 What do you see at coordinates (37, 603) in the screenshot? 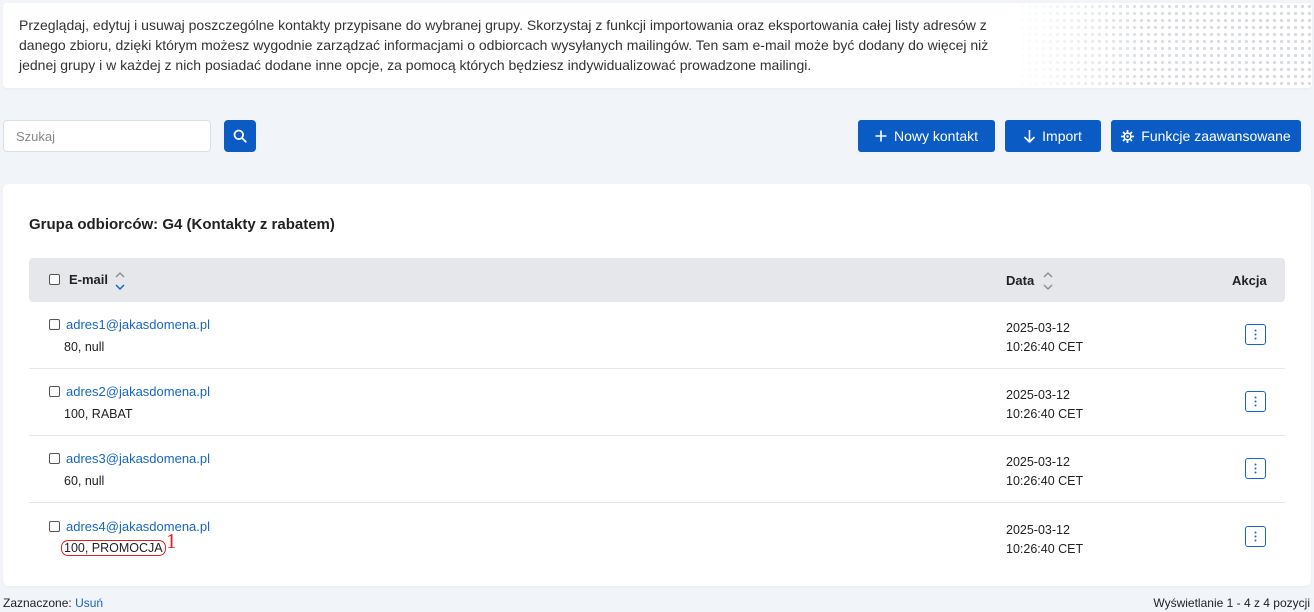
I see `selected-label: Zaznaczone:` at bounding box center [37, 603].